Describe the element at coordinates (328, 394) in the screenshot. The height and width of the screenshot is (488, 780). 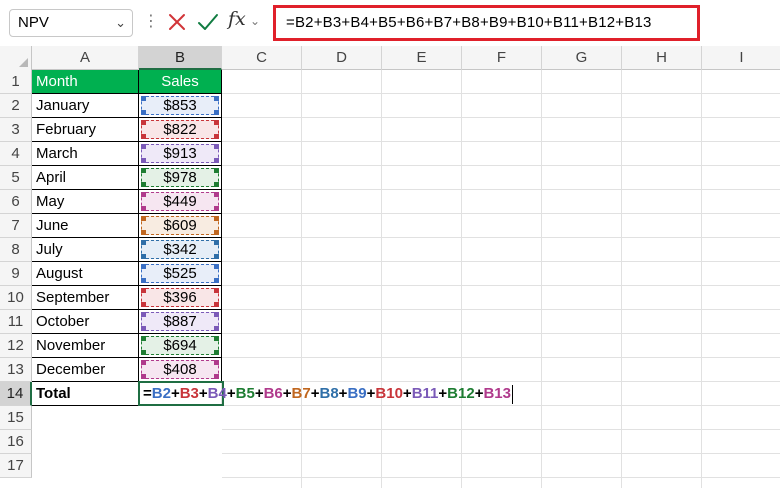
I see `cell-edit-formula: =B2+B3+B4+B5+B6+B7+B8+B9+B10+B11+B12+B13` at that location.